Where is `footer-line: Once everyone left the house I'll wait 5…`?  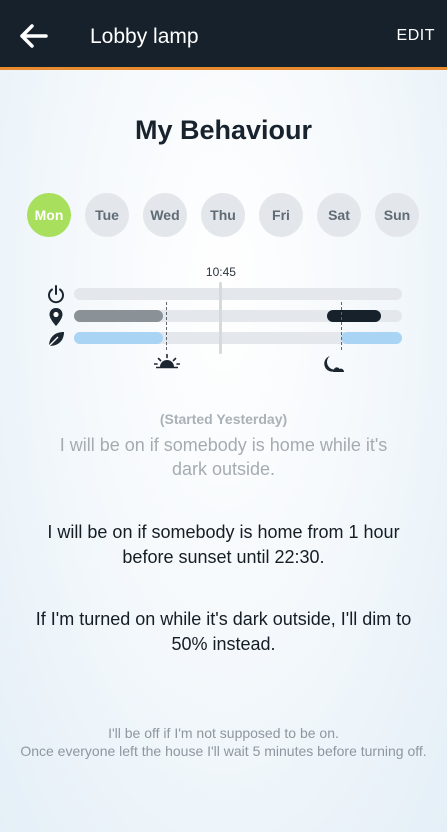 footer-line: Once everyone left the house I'll wait 5… is located at coordinates (223, 751).